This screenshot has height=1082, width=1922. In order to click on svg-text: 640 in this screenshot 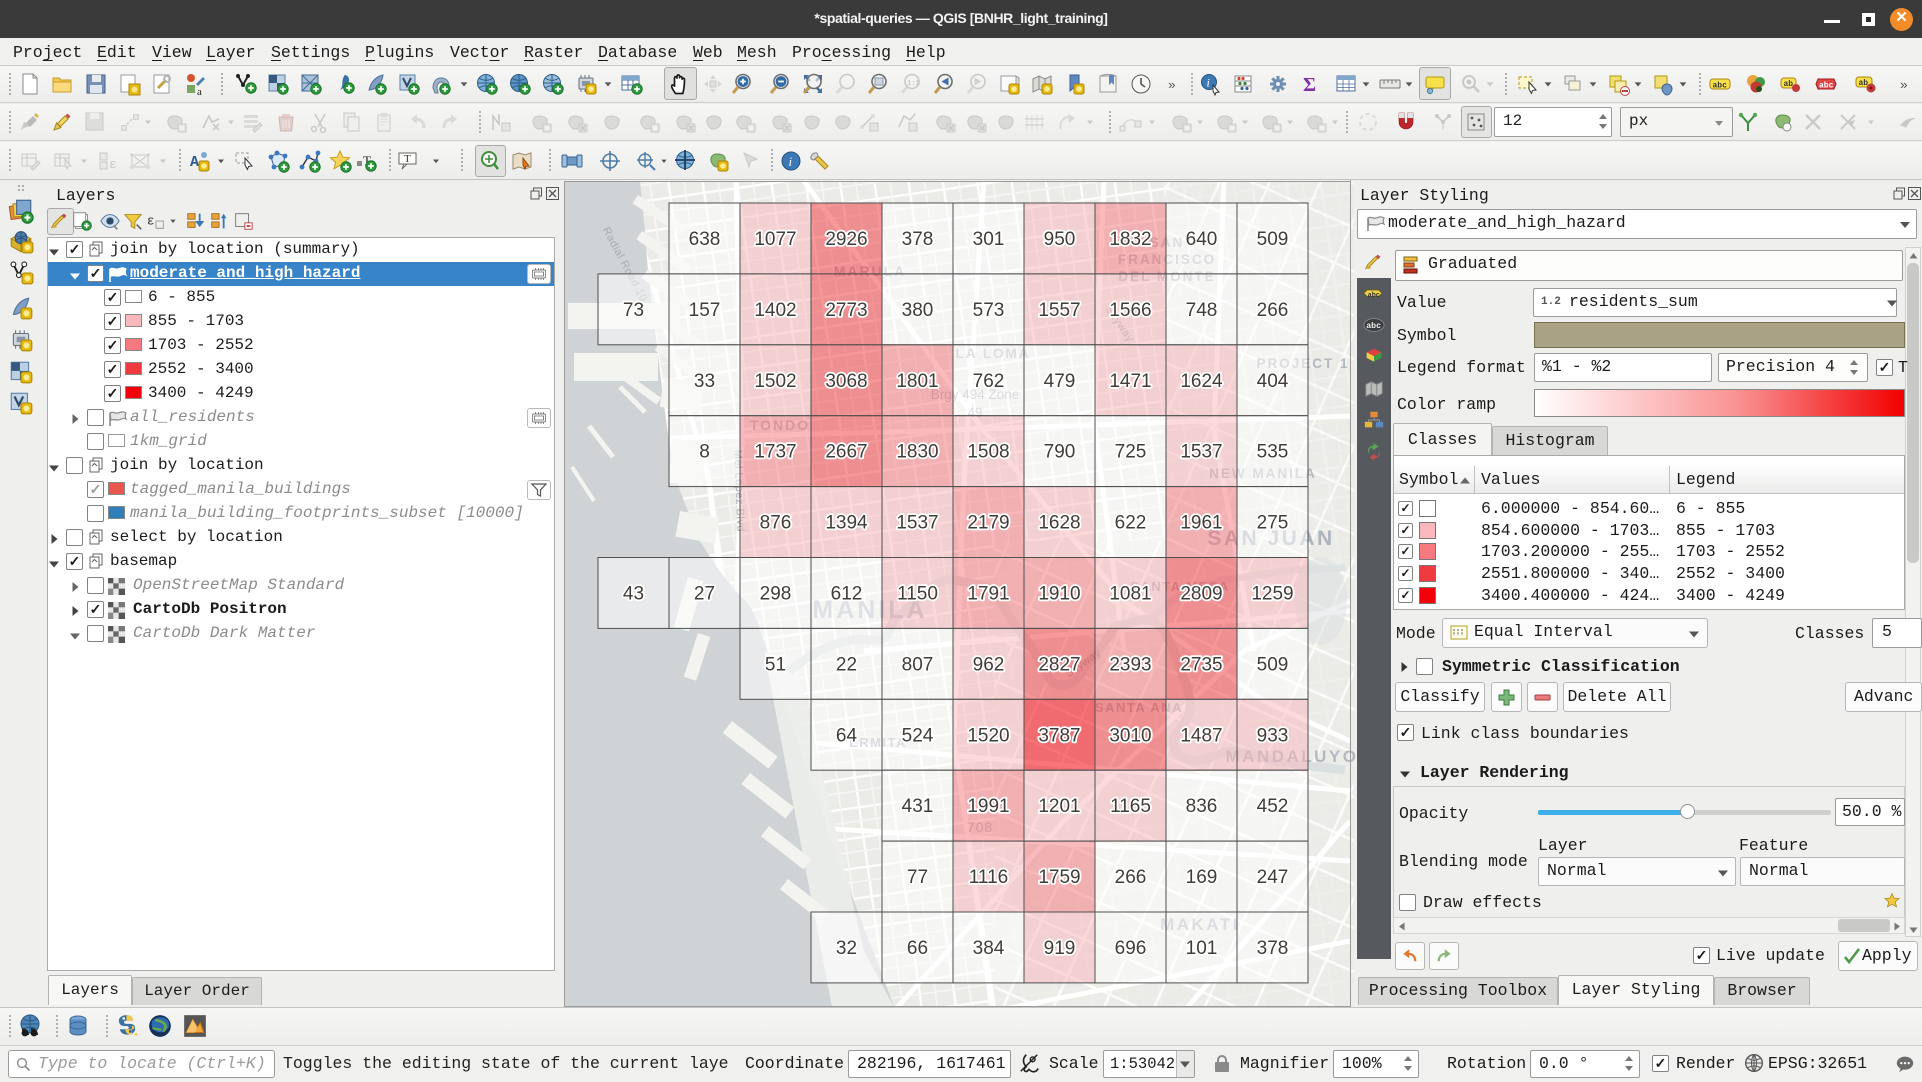, I will do `click(1202, 239)`.